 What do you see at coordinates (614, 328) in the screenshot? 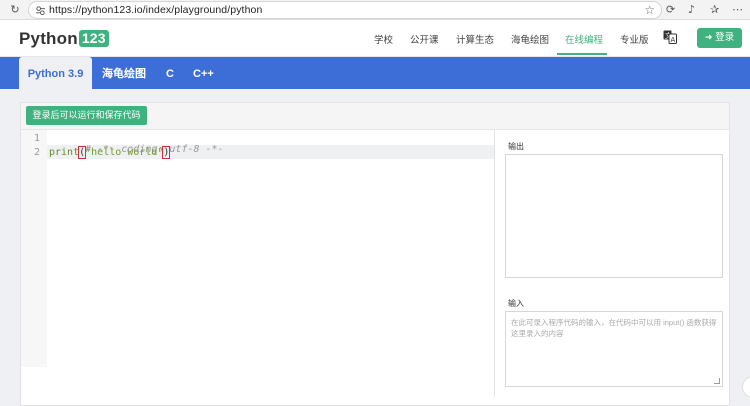
I see `input-placeholder: 在此可录入程序代码的输入，在代码中可以用 input() 函数获得这里录入的内容` at bounding box center [614, 328].